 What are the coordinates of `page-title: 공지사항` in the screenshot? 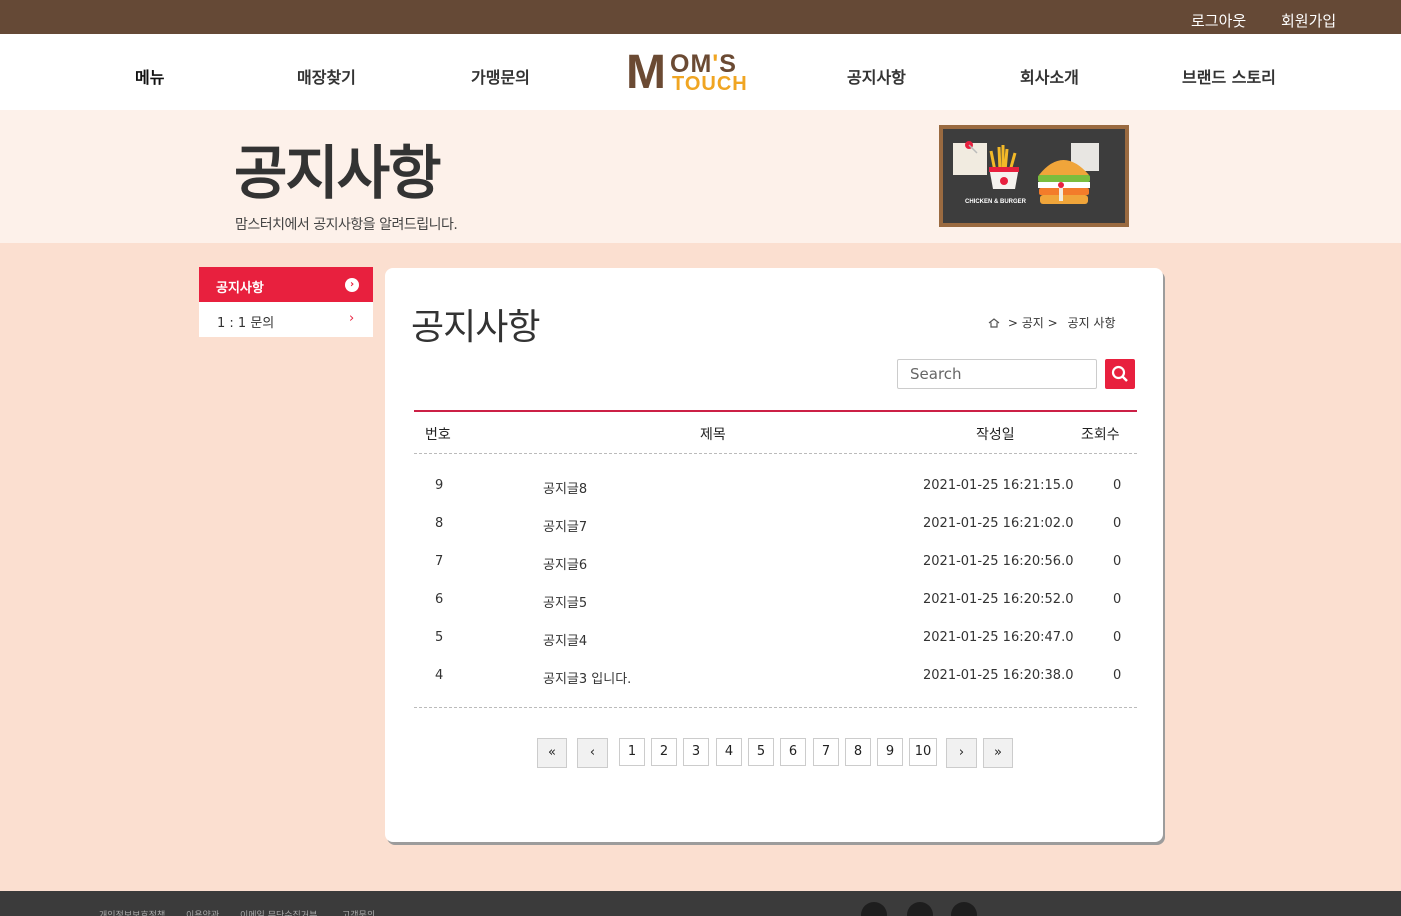 It's located at (475, 327).